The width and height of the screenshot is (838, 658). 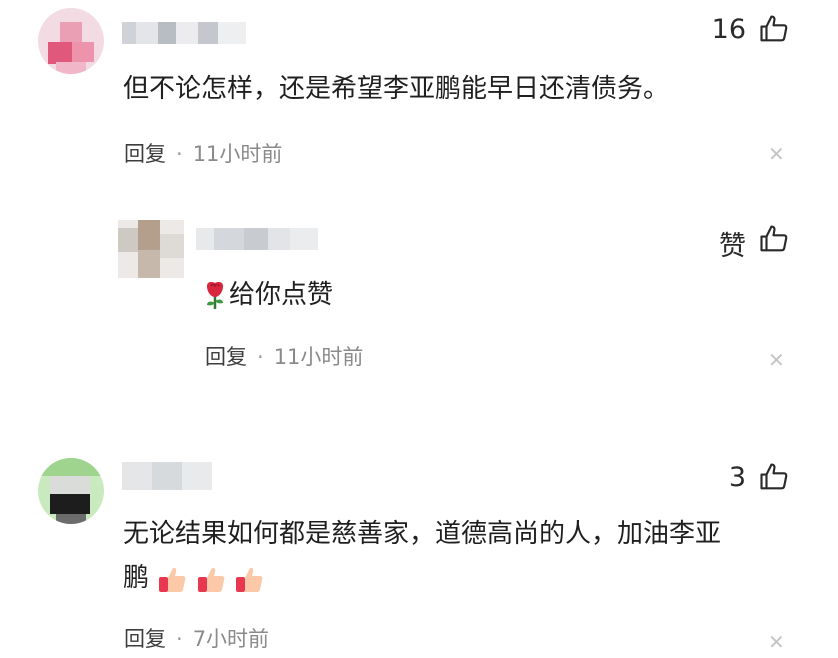 I want to click on reply-text: 给你点赞, so click(x=281, y=295).